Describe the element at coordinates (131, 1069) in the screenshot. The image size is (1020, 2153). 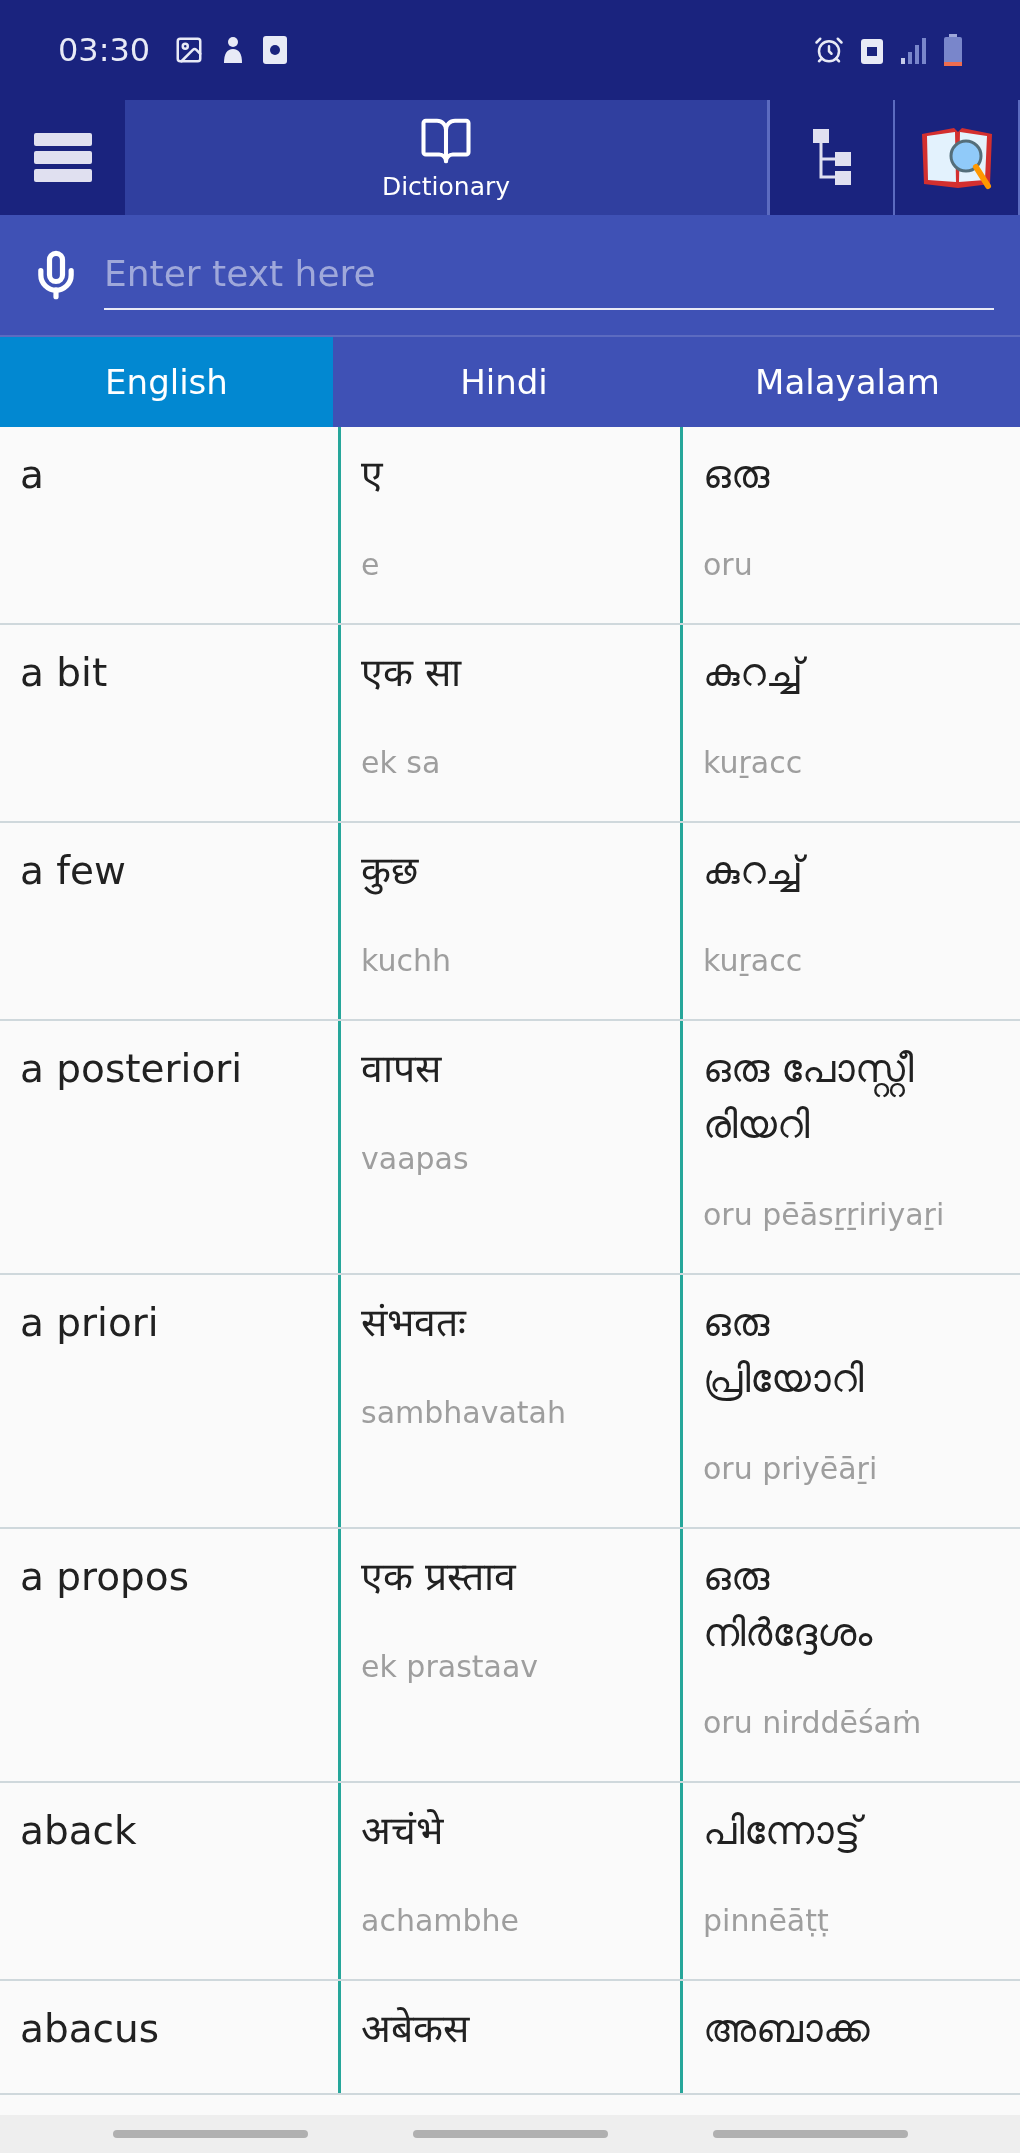
I see `english-word: a posteriori` at that location.